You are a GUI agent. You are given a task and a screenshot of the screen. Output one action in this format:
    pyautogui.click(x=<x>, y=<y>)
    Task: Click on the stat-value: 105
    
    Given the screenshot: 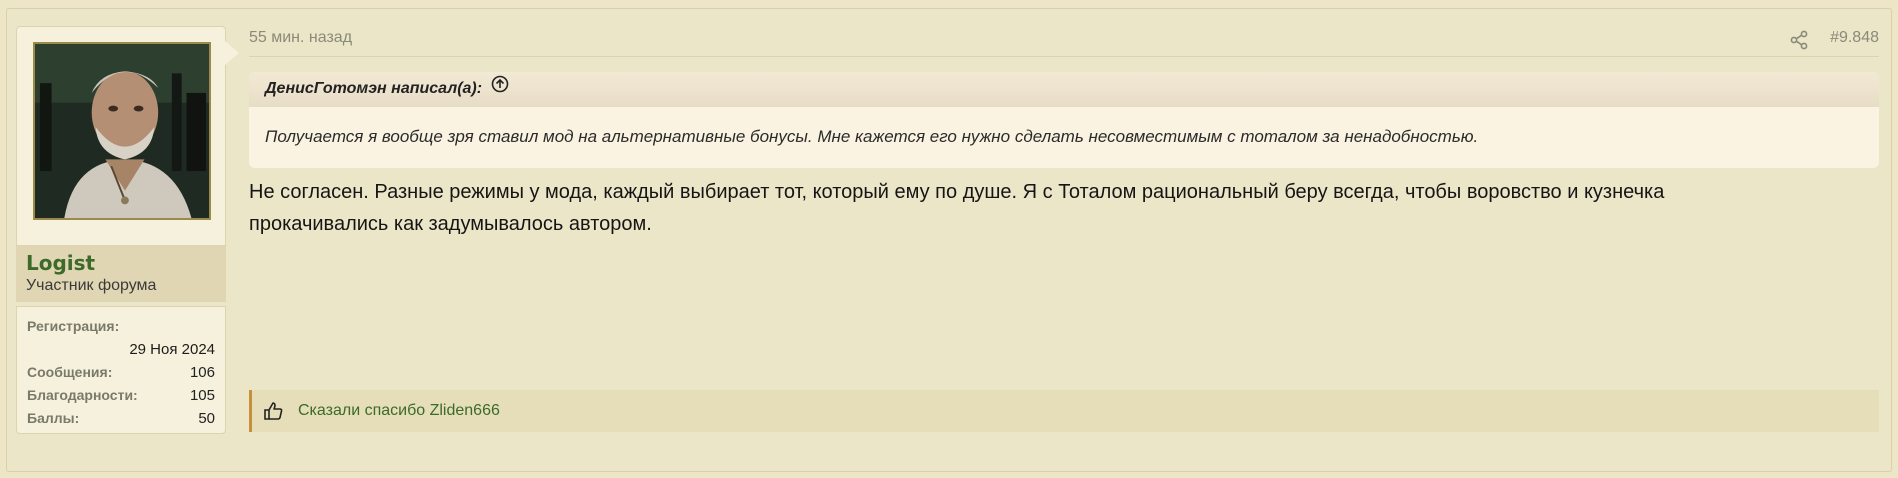 What is the action you would take?
    pyautogui.click(x=202, y=395)
    